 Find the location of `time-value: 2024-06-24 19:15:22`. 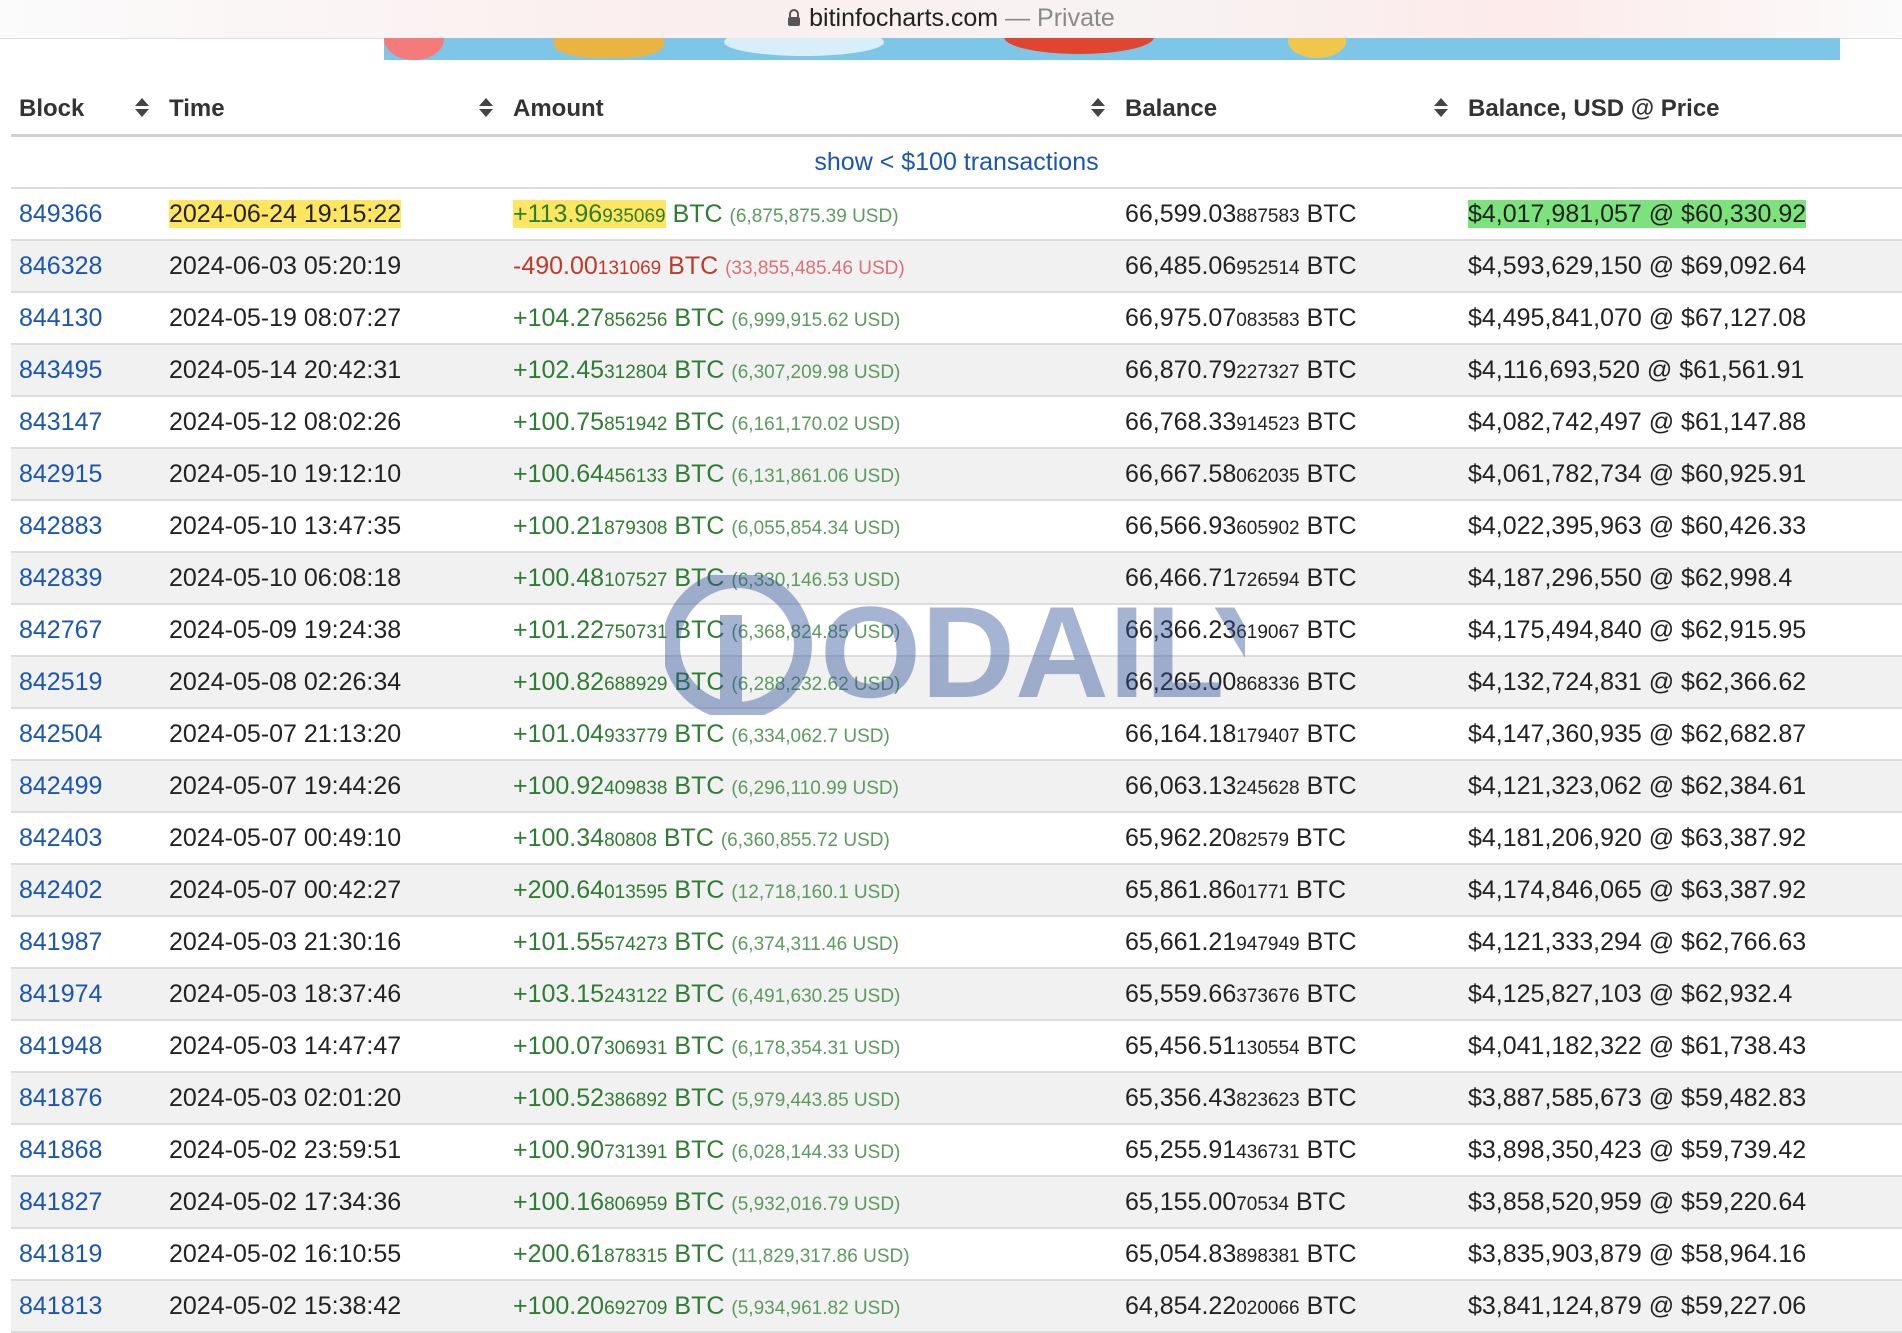

time-value: 2024-06-24 19:15:22 is located at coordinates (285, 213).